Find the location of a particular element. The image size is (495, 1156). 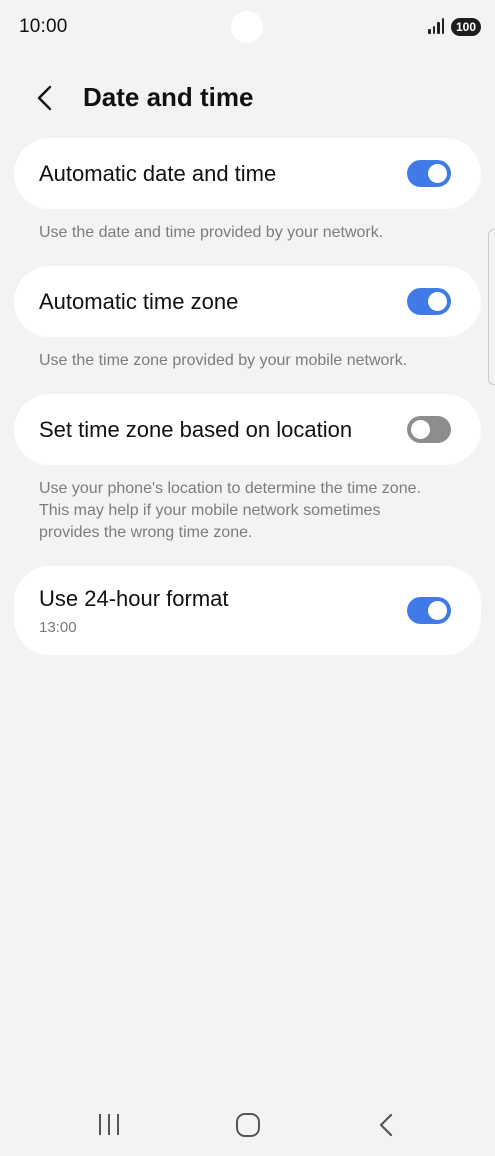

automatic-time-zone-toggle is located at coordinates (429, 301).